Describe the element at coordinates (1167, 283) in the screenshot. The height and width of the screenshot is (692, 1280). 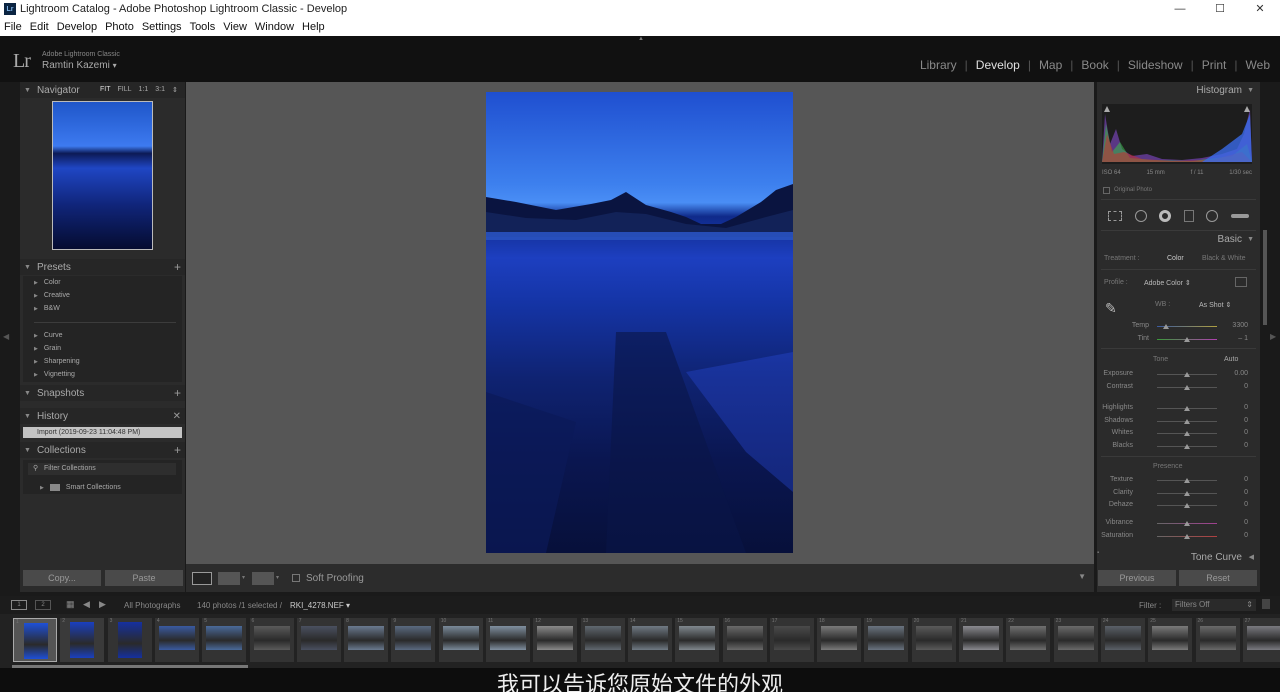
I see `profile-select: Adobe Color ⇕` at that location.